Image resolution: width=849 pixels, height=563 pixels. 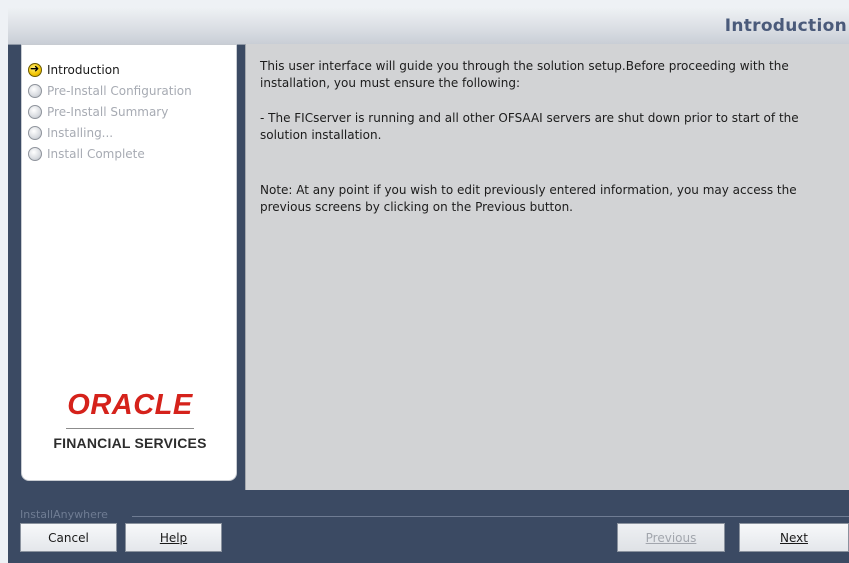 I want to click on step-label: Install Complete, so click(x=96, y=153).